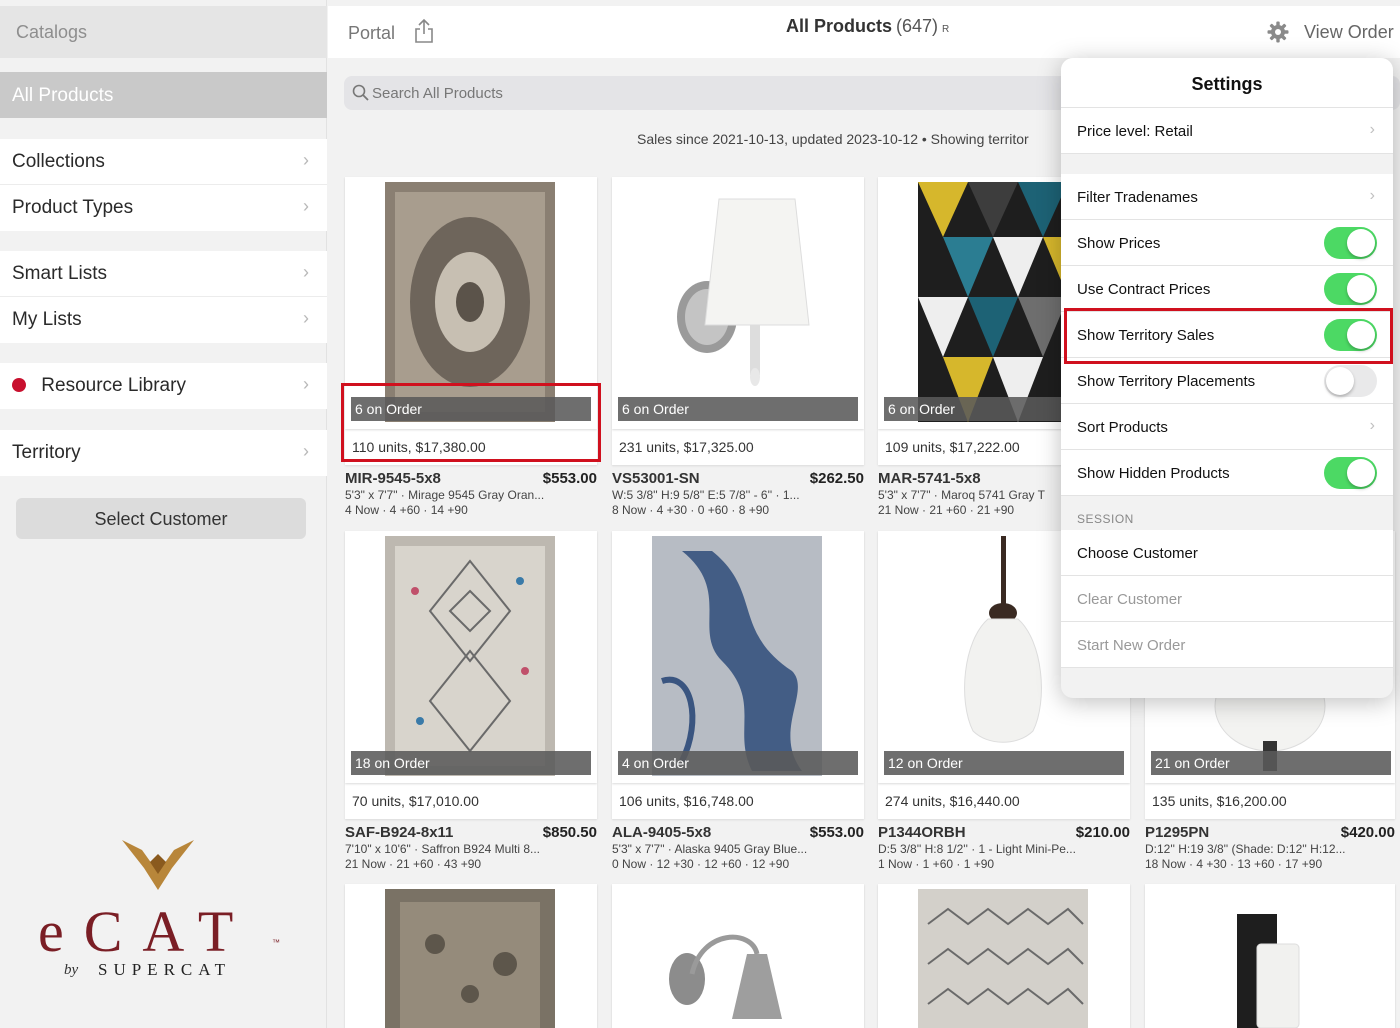 Image resolution: width=1400 pixels, height=1028 pixels. Describe the element at coordinates (1119, 243) in the screenshot. I see `row-label: Show Prices` at that location.